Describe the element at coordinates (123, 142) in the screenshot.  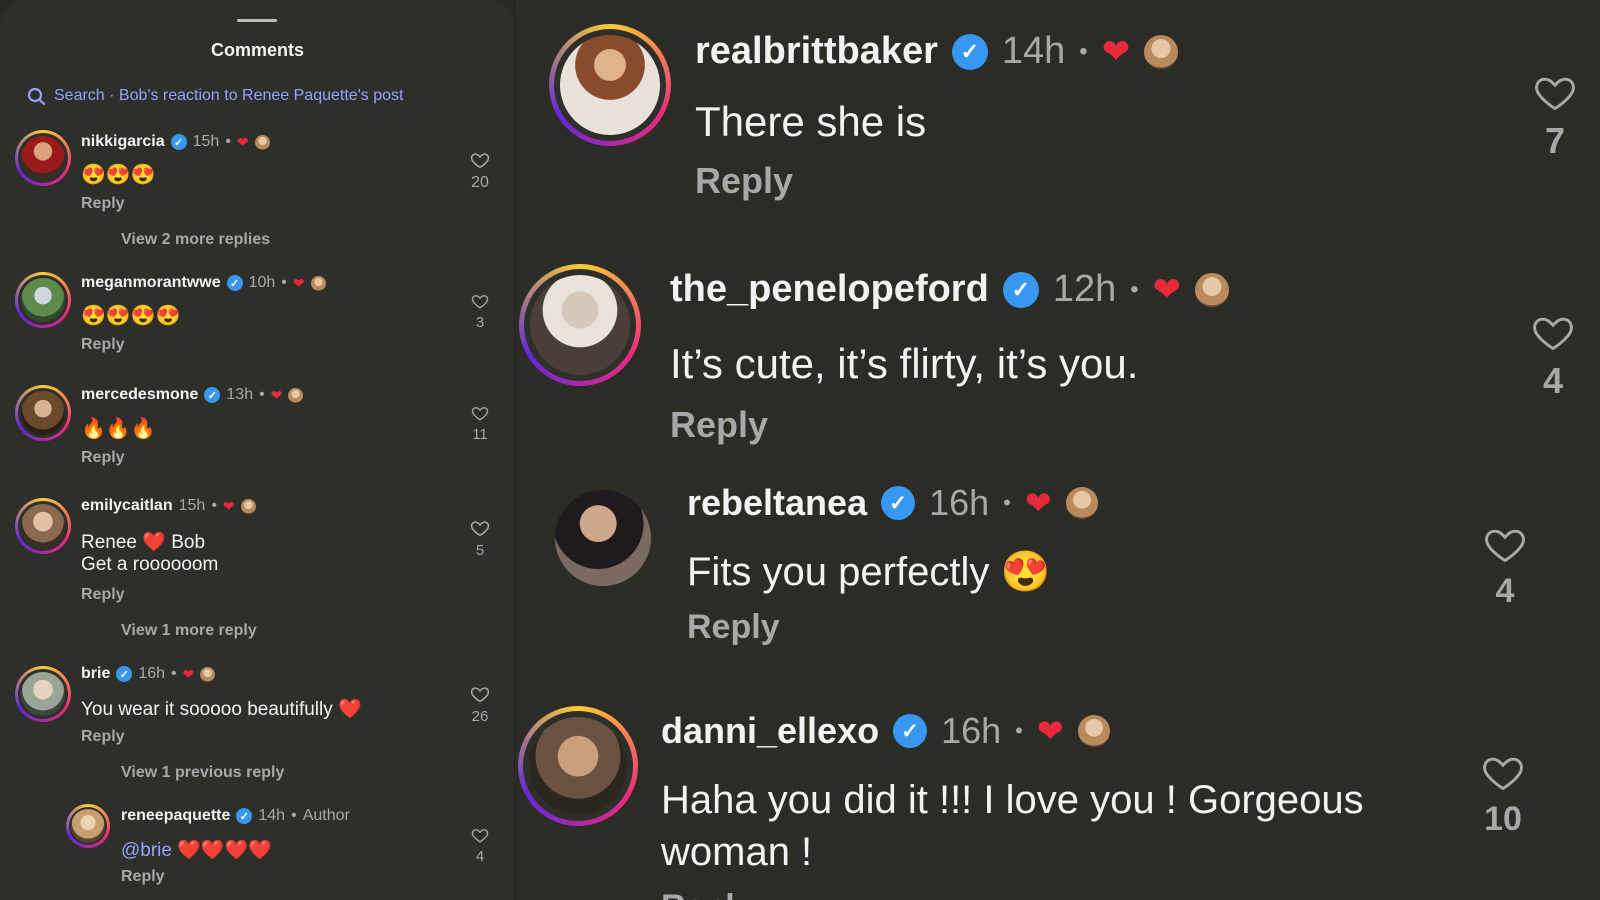
I see `username: nikkigarcia` at that location.